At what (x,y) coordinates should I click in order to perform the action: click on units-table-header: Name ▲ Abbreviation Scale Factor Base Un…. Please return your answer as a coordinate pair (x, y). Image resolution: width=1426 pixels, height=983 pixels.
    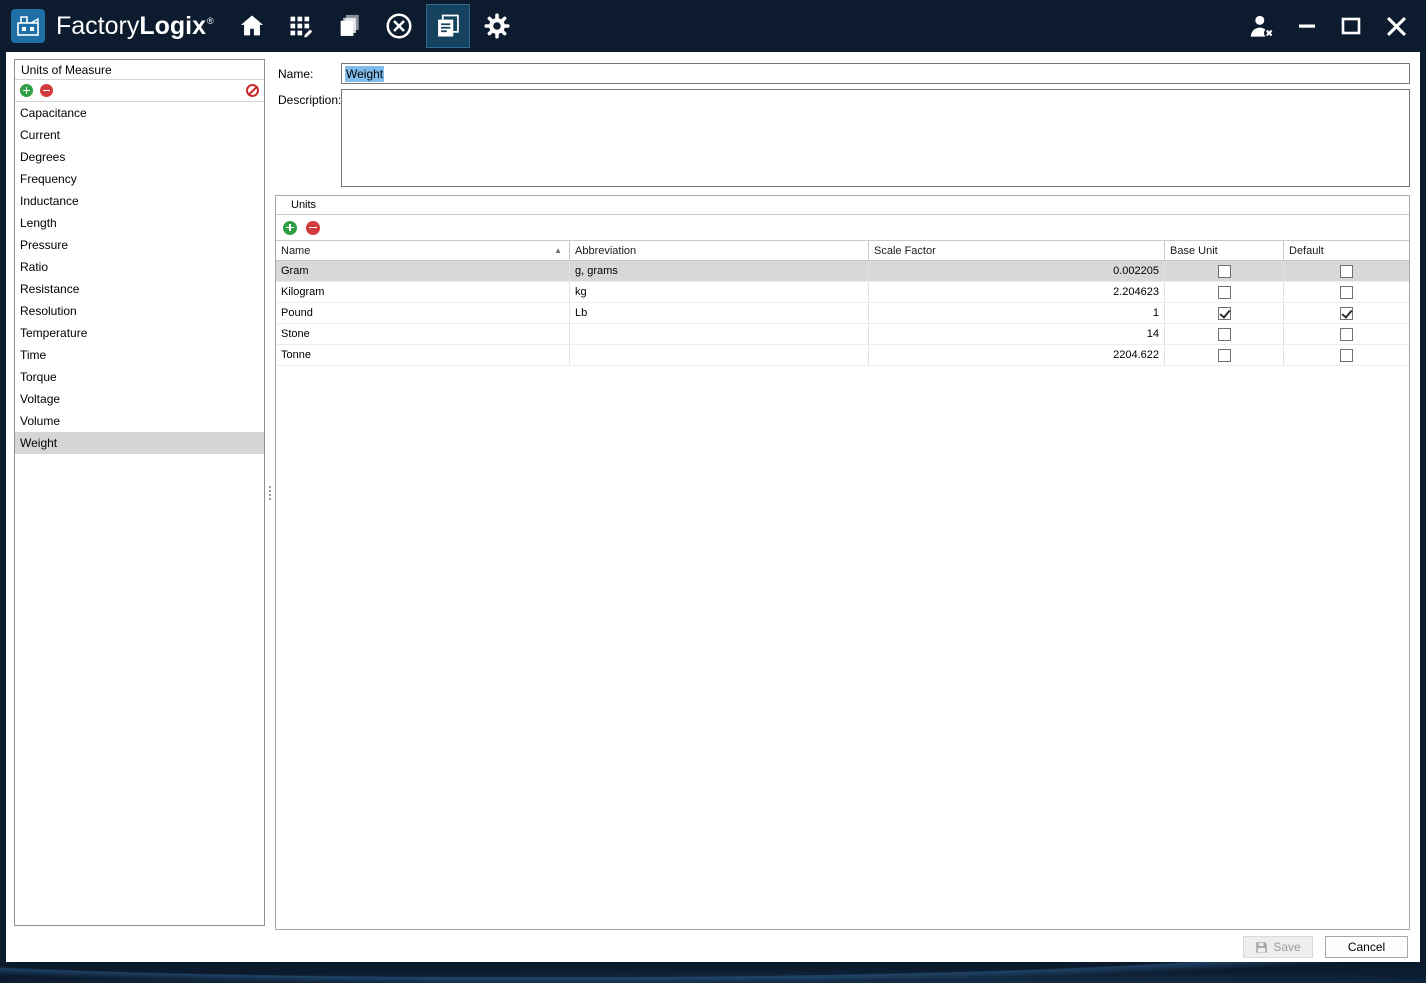
    Looking at the image, I should click on (842, 250).